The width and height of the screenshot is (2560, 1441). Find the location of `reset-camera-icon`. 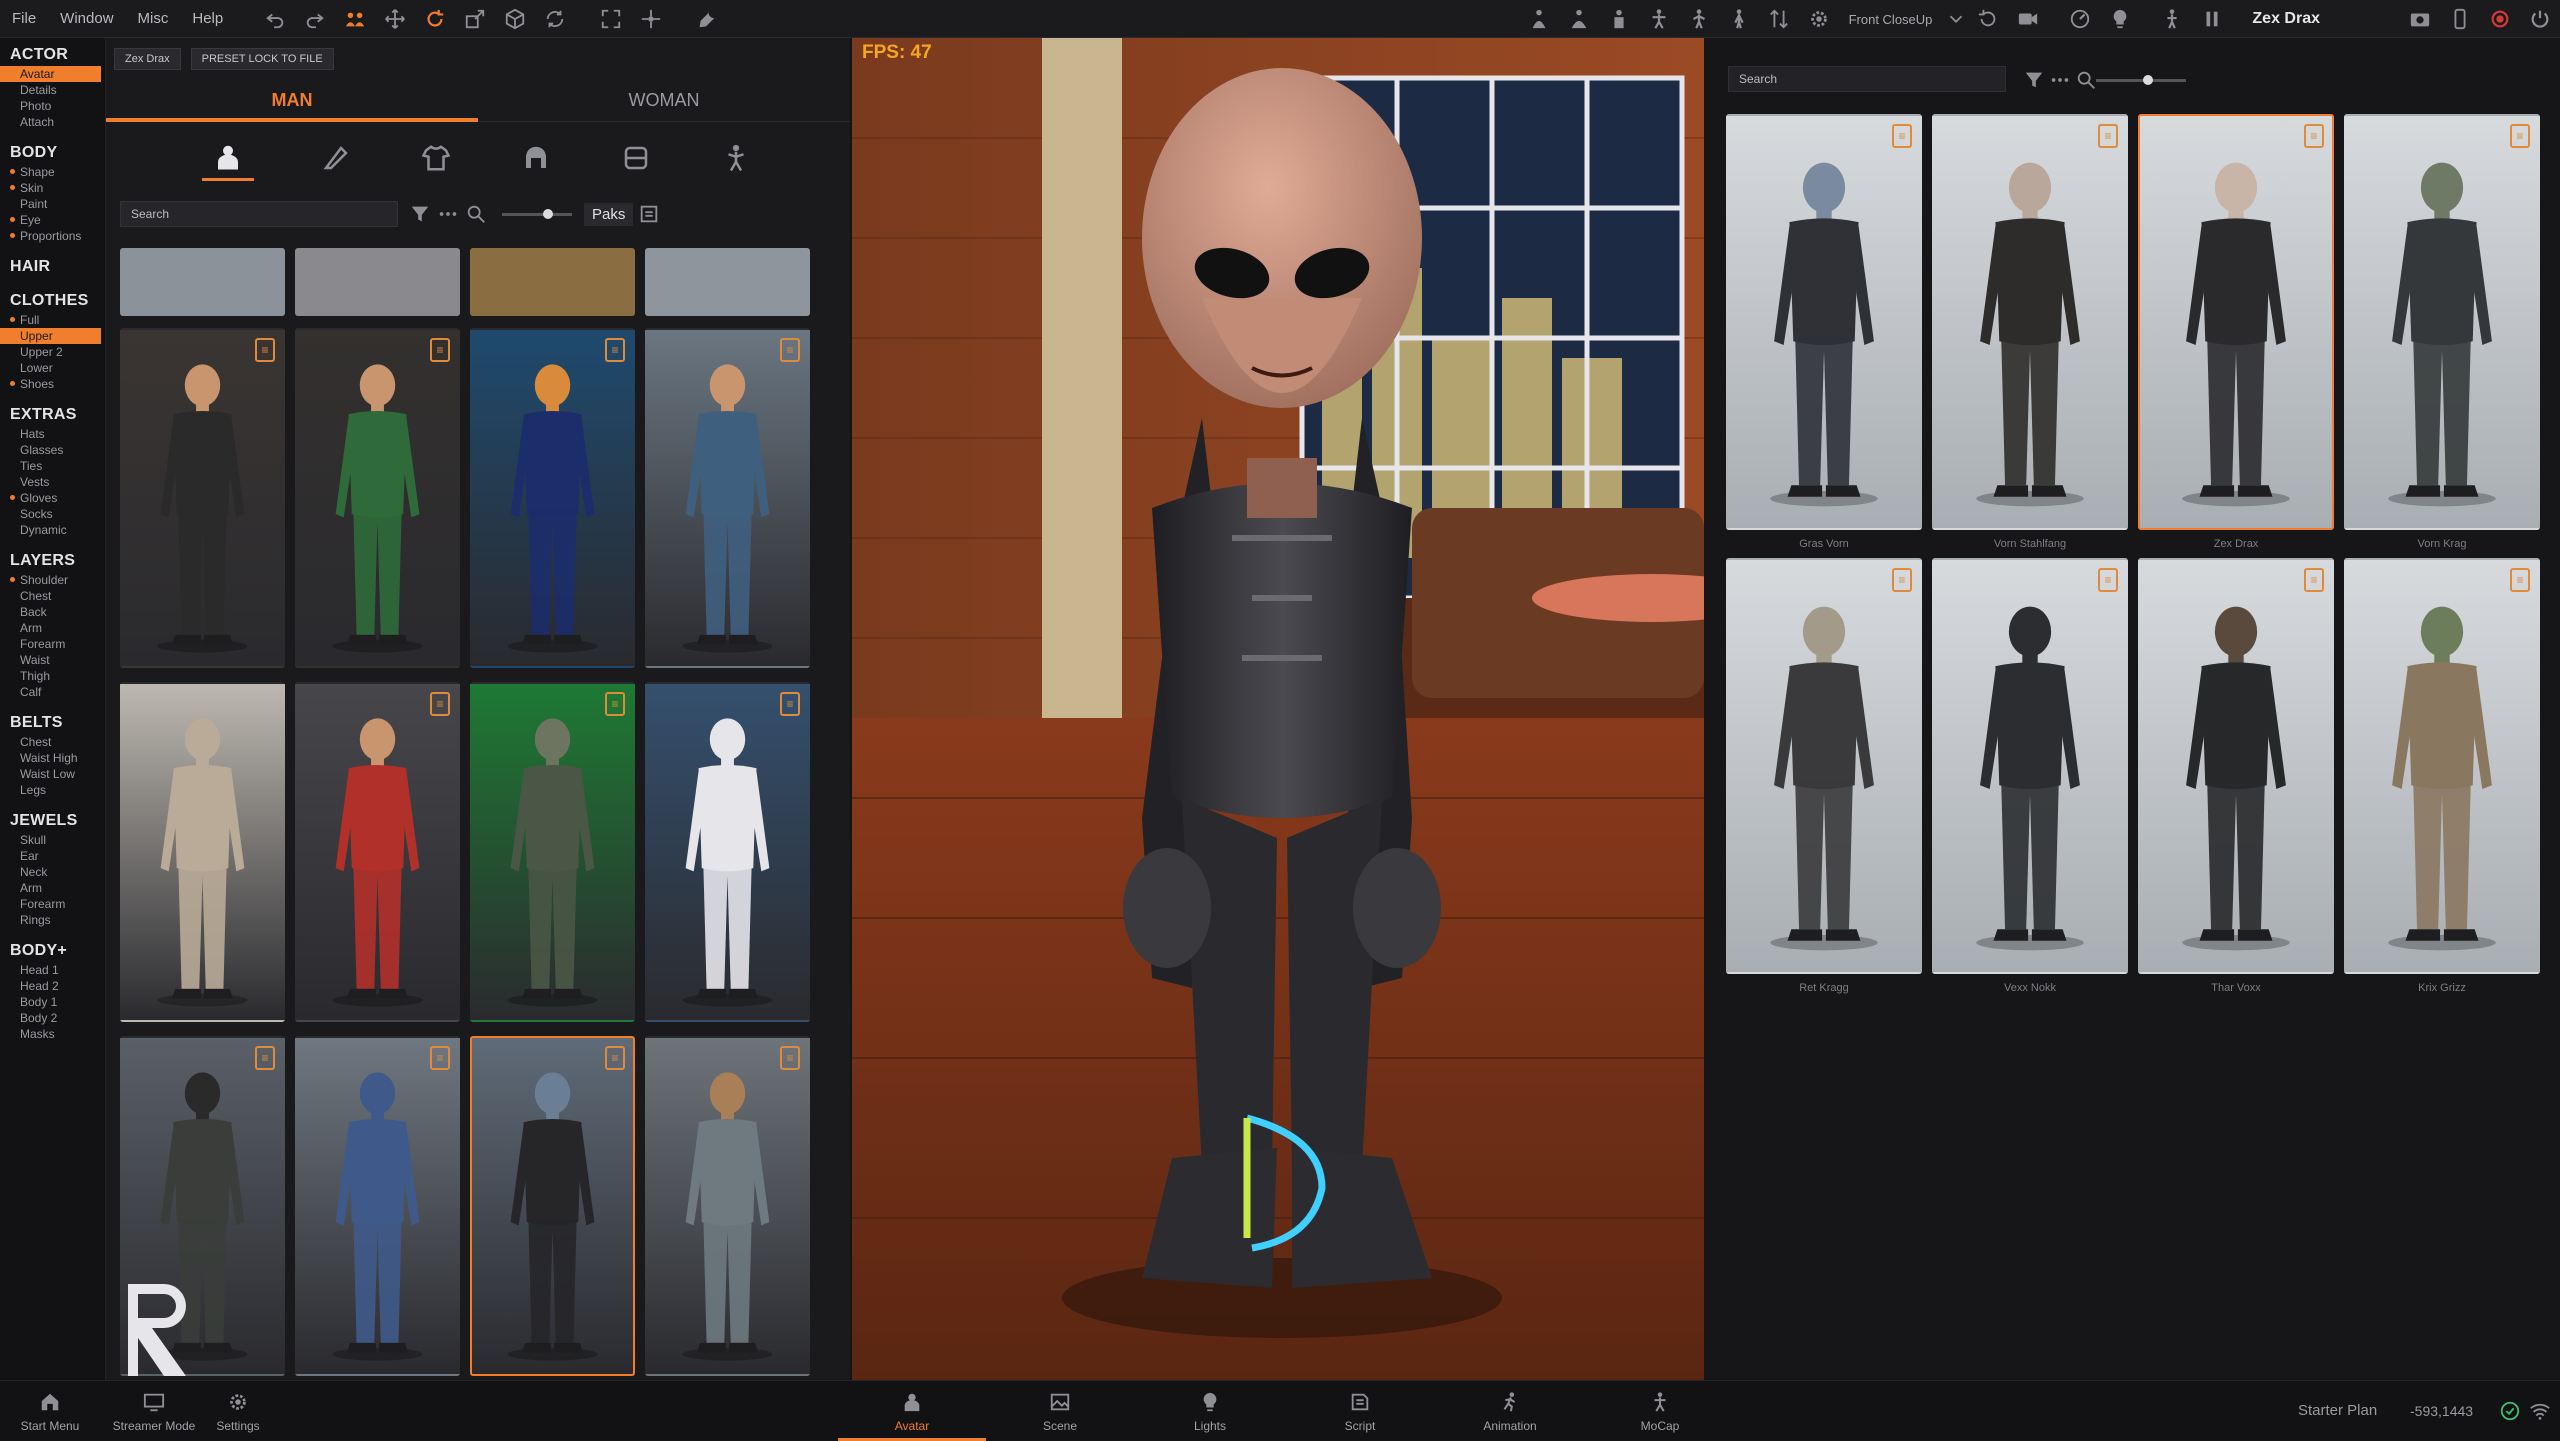

reset-camera-icon is located at coordinates (1988, 19).